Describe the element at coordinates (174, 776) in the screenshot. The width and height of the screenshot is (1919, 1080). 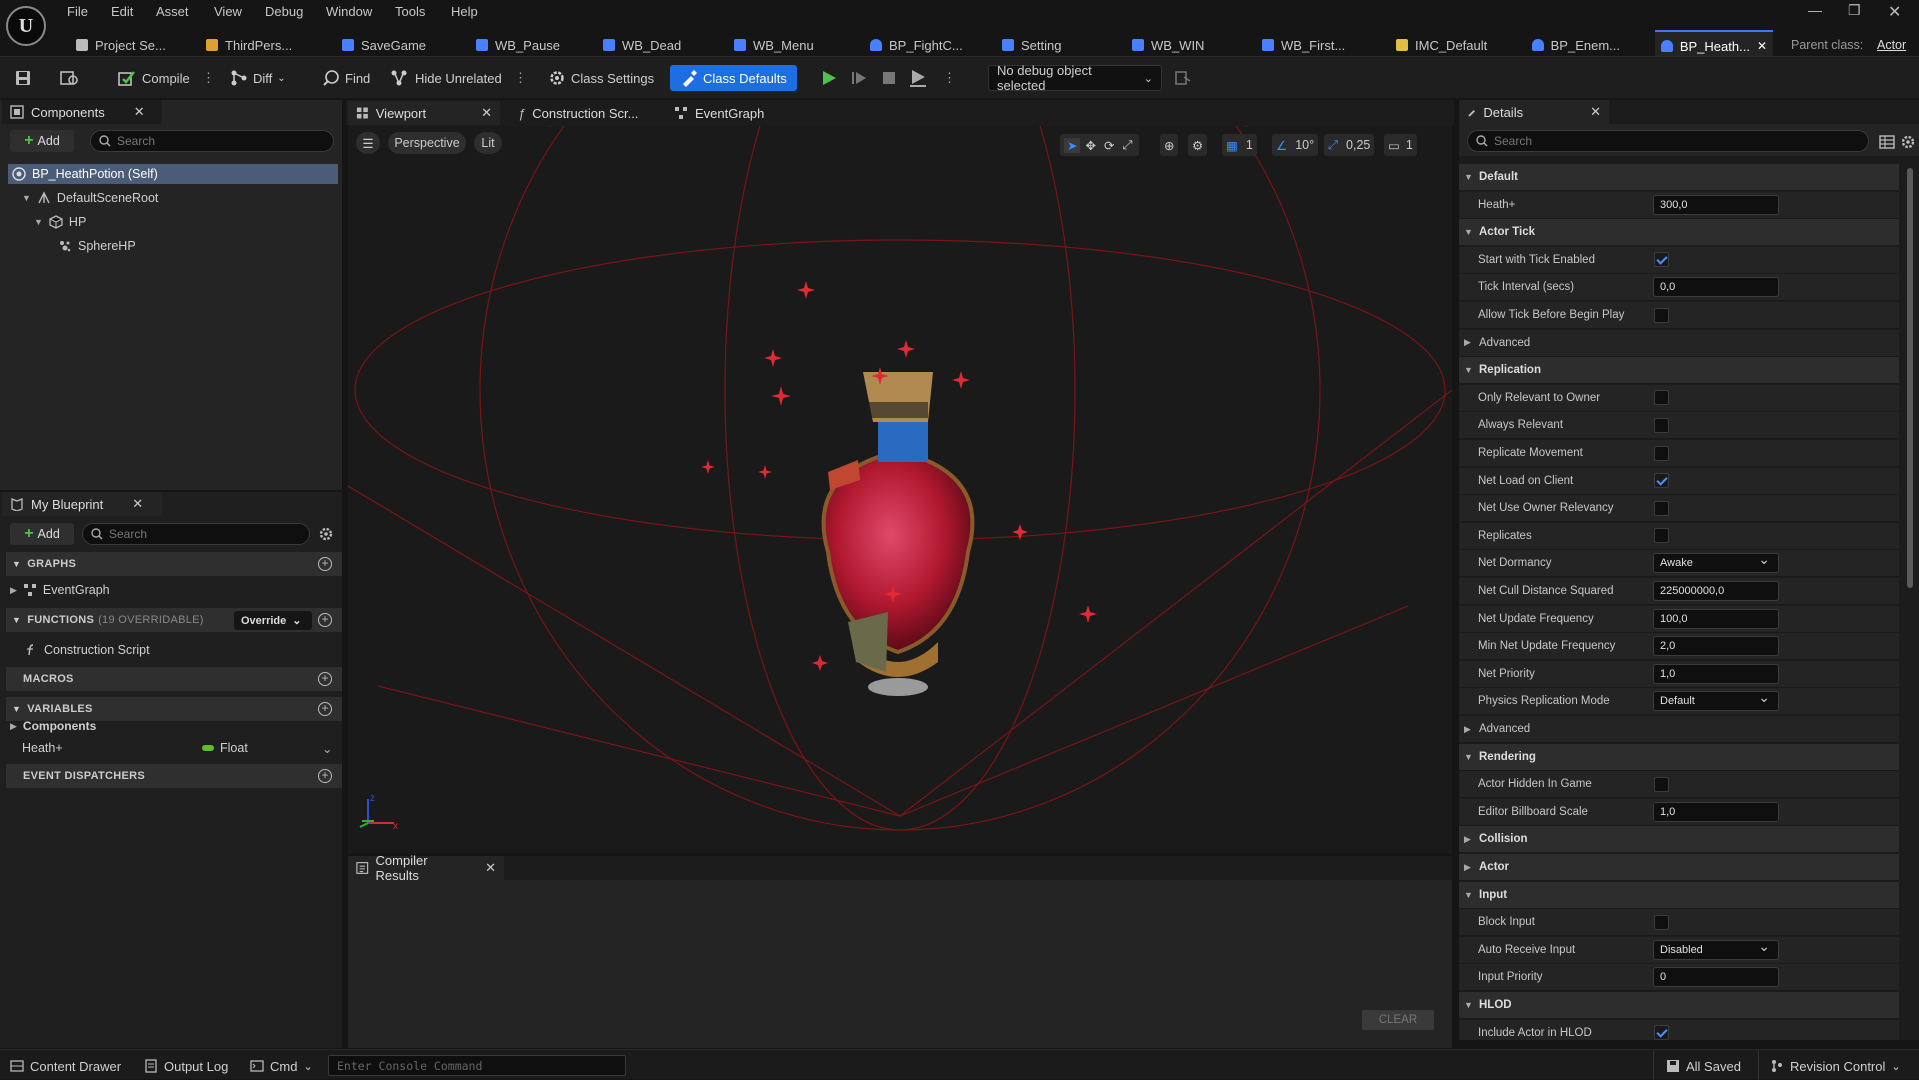
I see `event-dispatchers-section: EVENT DISPATCHERS` at that location.